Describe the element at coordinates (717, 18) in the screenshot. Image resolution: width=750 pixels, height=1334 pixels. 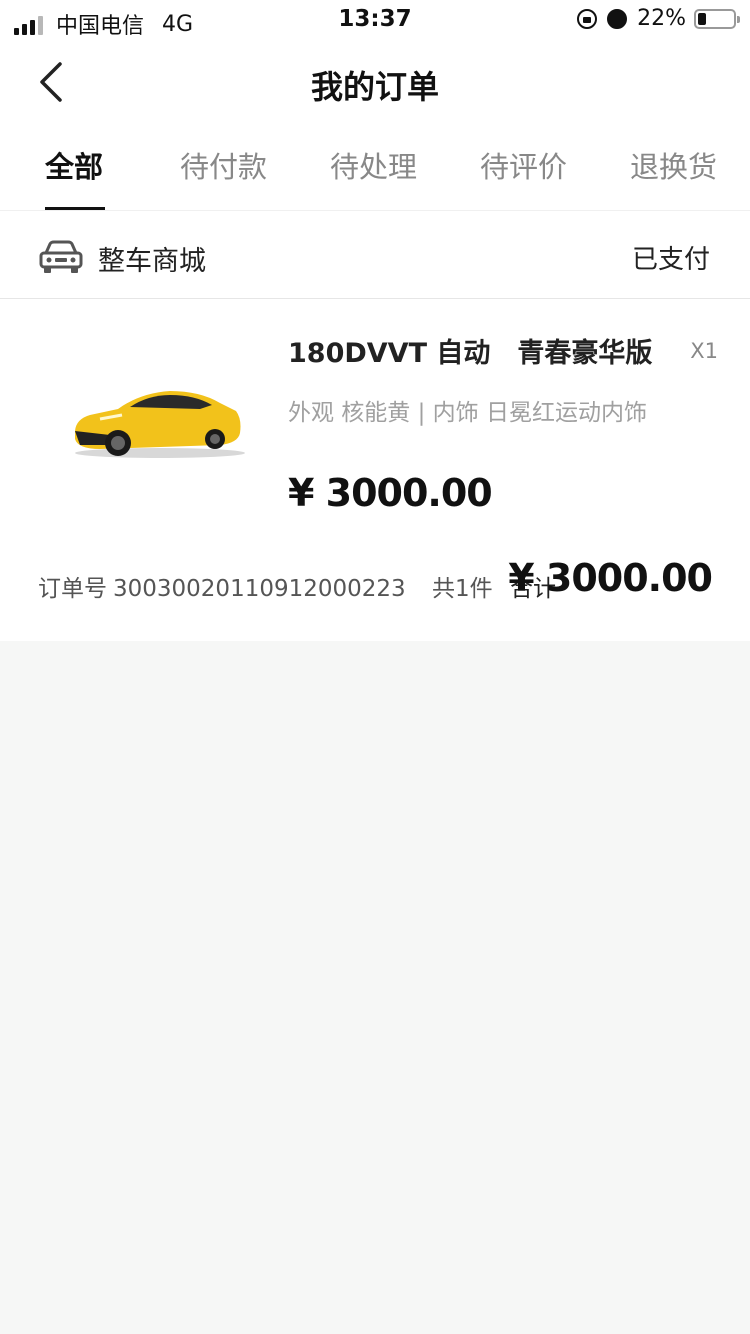
I see `battery-icon` at that location.